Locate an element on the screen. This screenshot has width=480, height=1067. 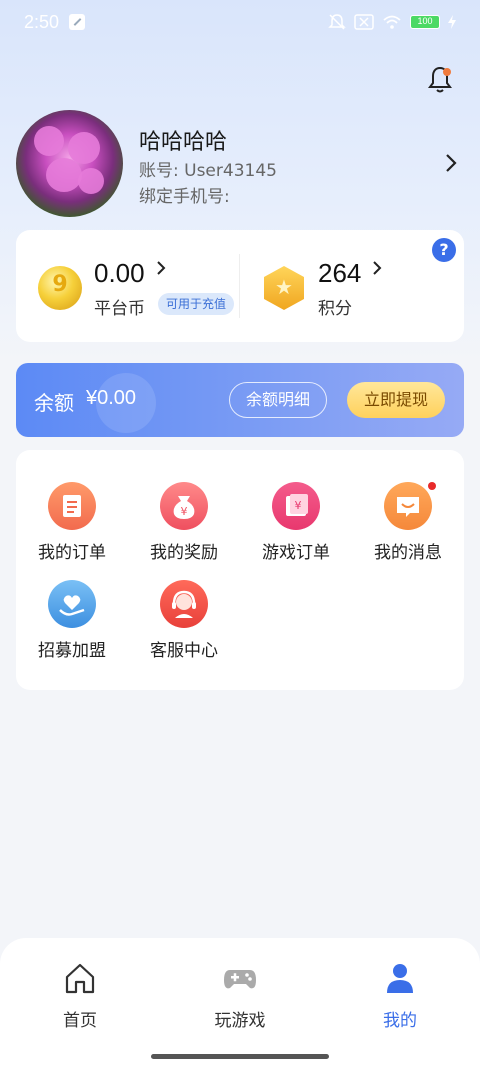
menu-item-game-orders: ¥ 游戏订单 is located at coordinates (296, 527).